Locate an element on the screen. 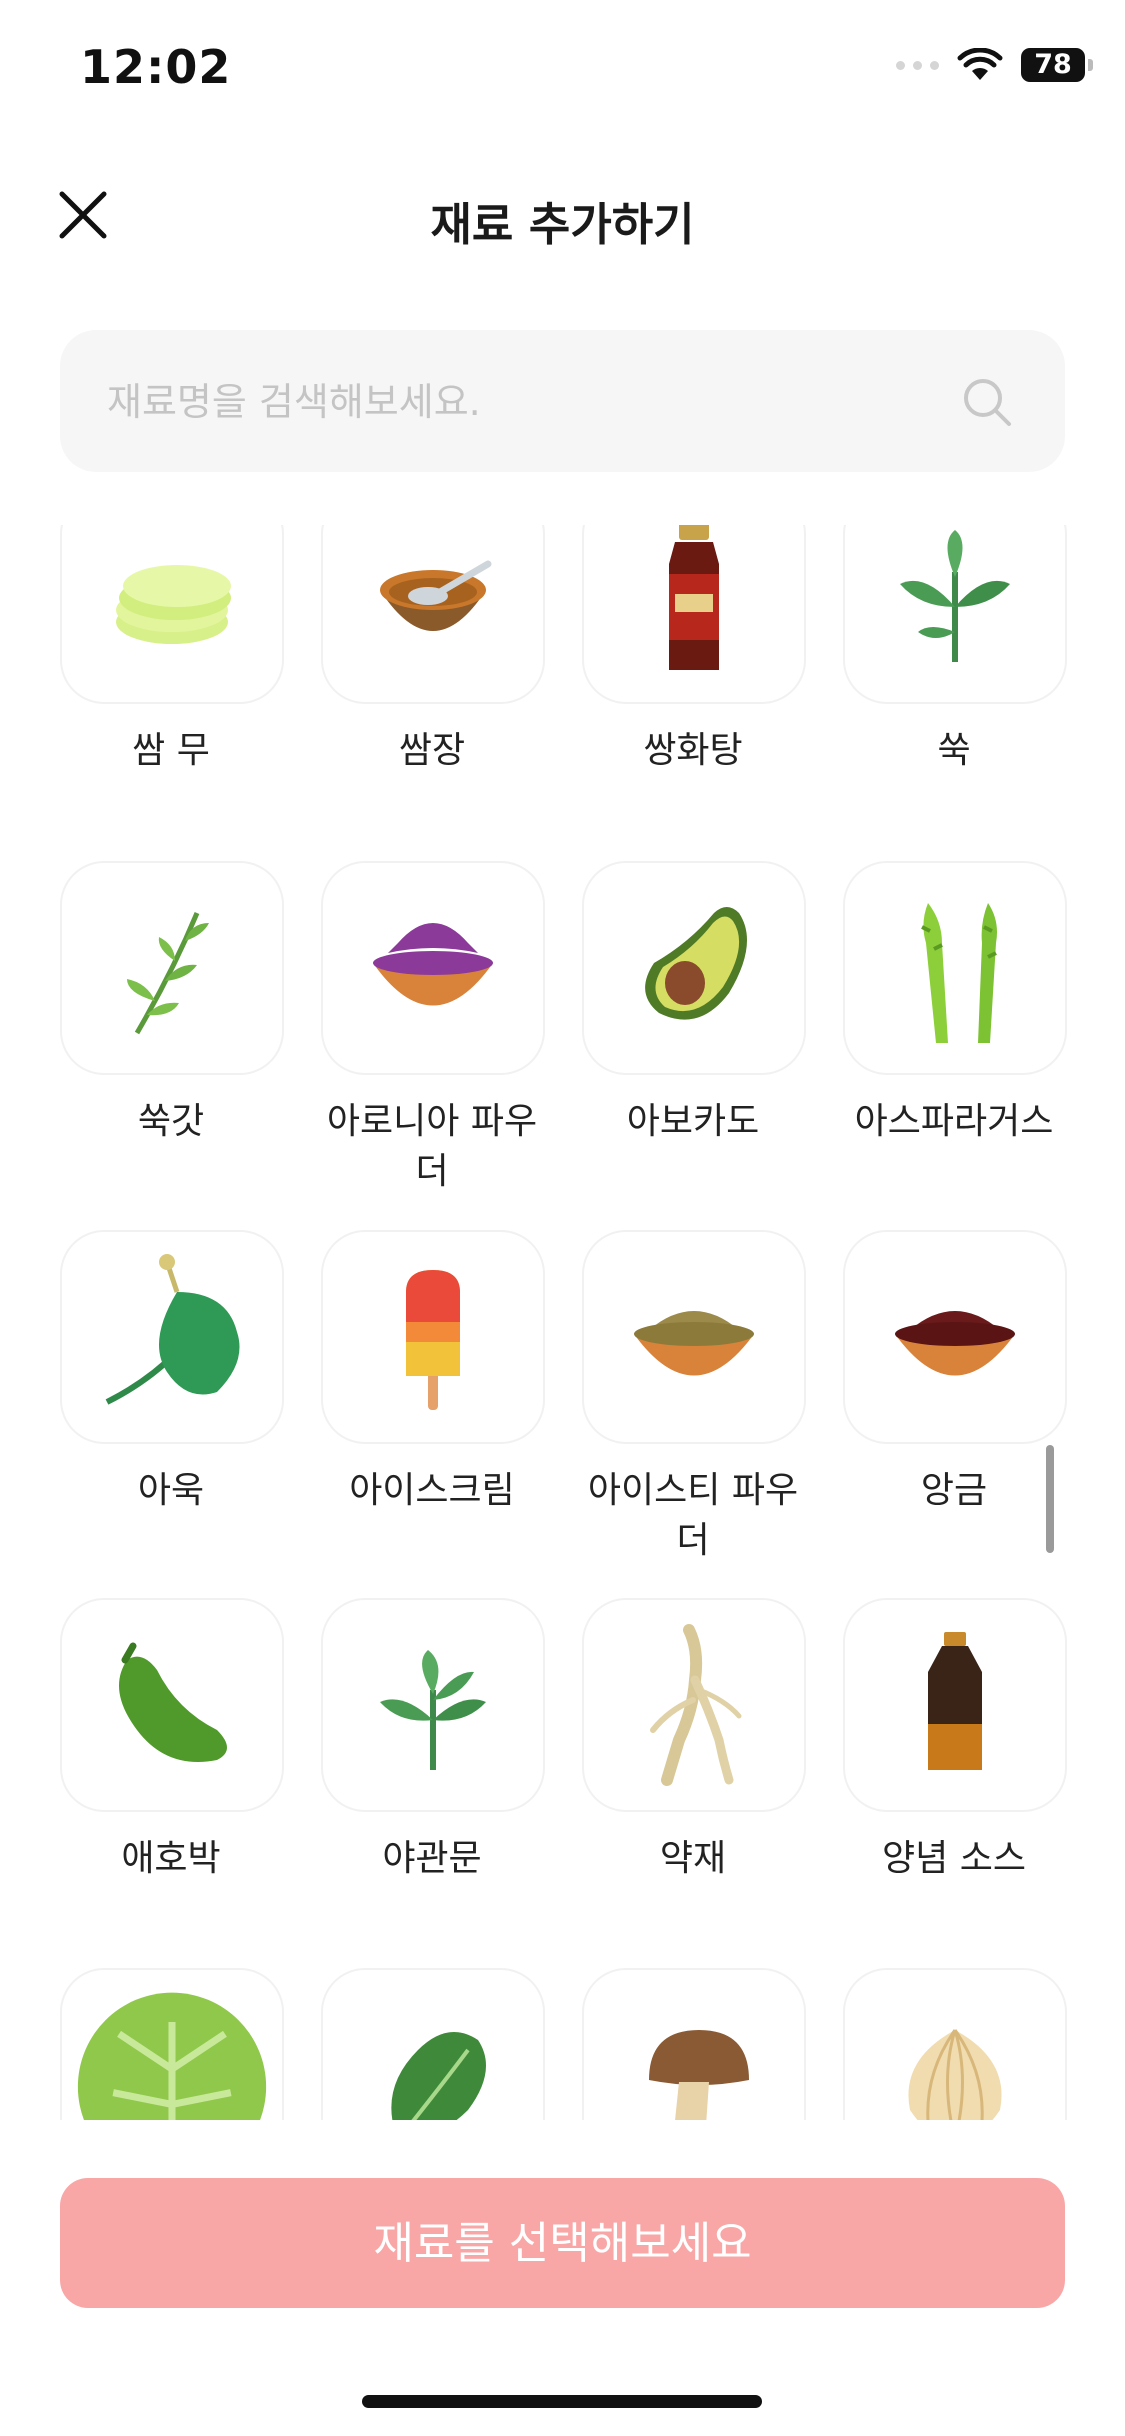 Image resolution: width=1125 pixels, height=2436 pixels. ingredient-label: 아보카도 is located at coordinates (693, 1121).